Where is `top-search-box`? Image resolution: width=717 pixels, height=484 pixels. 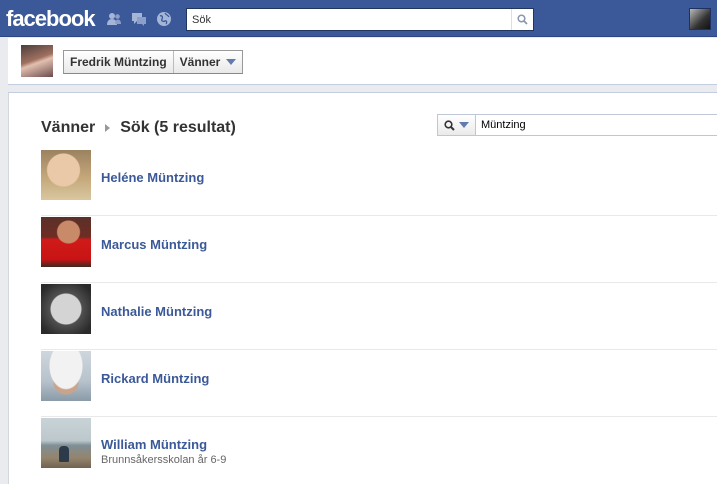
top-search-box is located at coordinates (360, 19).